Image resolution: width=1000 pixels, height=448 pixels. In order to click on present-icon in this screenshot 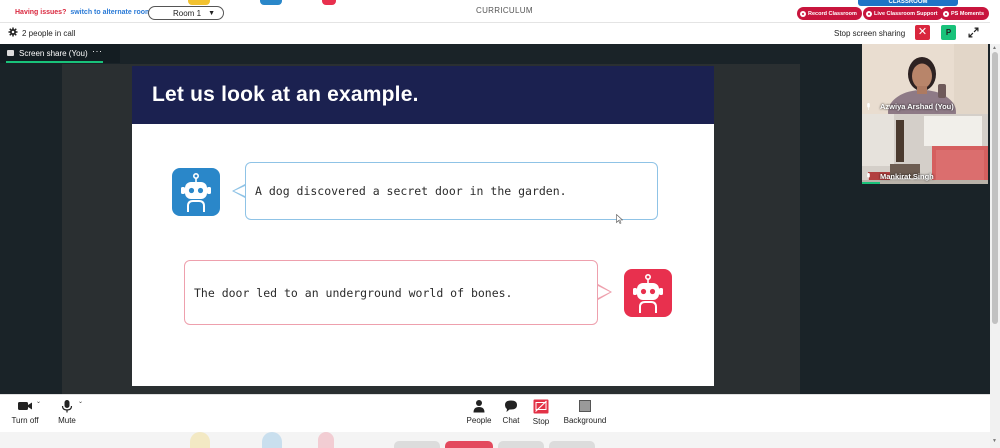, I will do `click(10, 53)`.